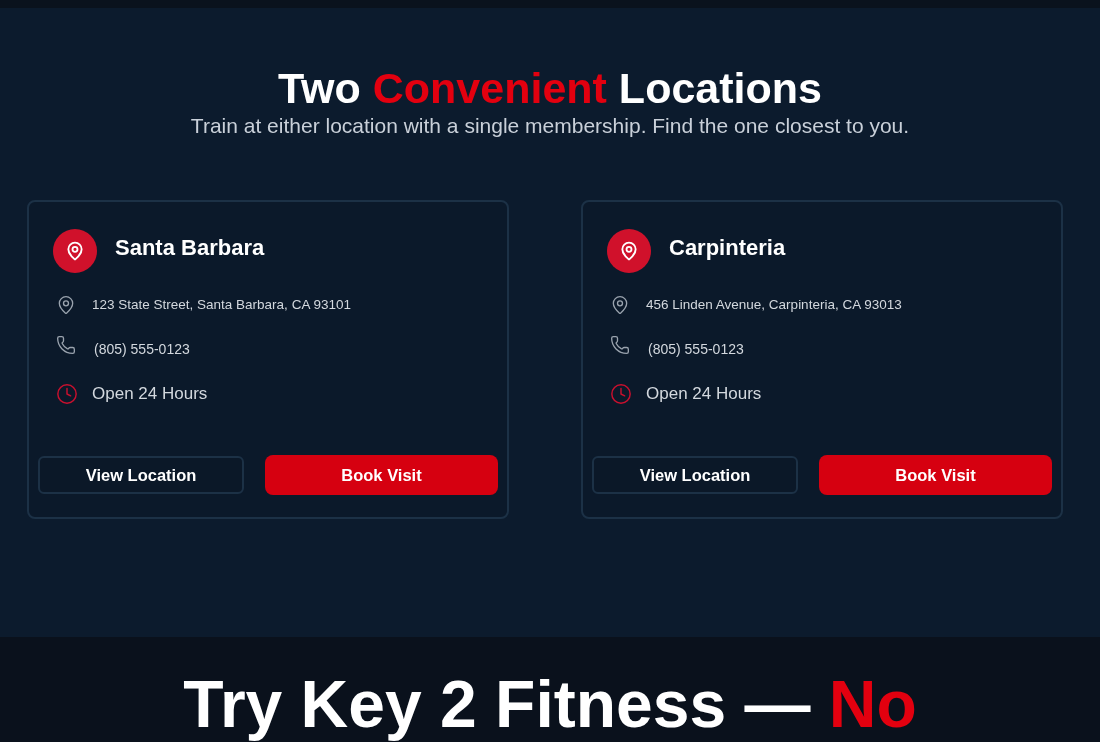 This screenshot has height=742, width=1100. What do you see at coordinates (774, 304) in the screenshot?
I see `address-text: 456 Linden Avenue, Carpinteria, CA 93013` at bounding box center [774, 304].